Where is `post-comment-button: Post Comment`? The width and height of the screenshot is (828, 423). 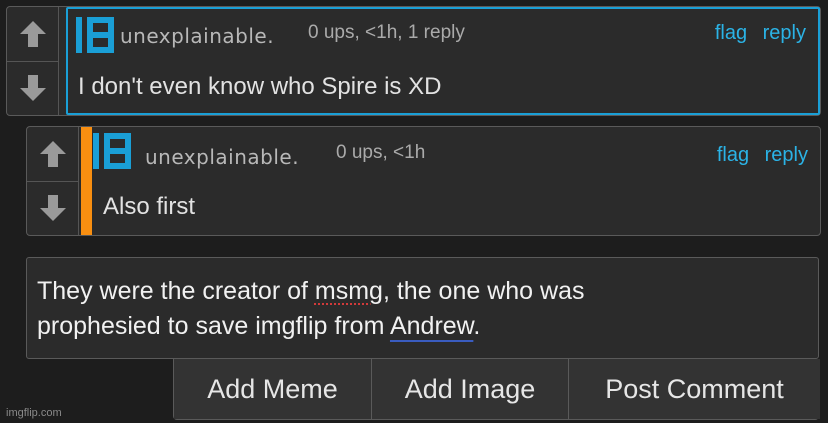 post-comment-button: Post Comment is located at coordinates (694, 389).